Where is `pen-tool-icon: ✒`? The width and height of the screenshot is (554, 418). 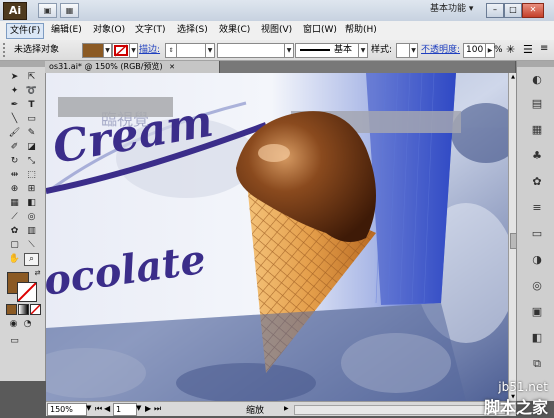
pen-tool-icon: ✒ is located at coordinates (14, 105).